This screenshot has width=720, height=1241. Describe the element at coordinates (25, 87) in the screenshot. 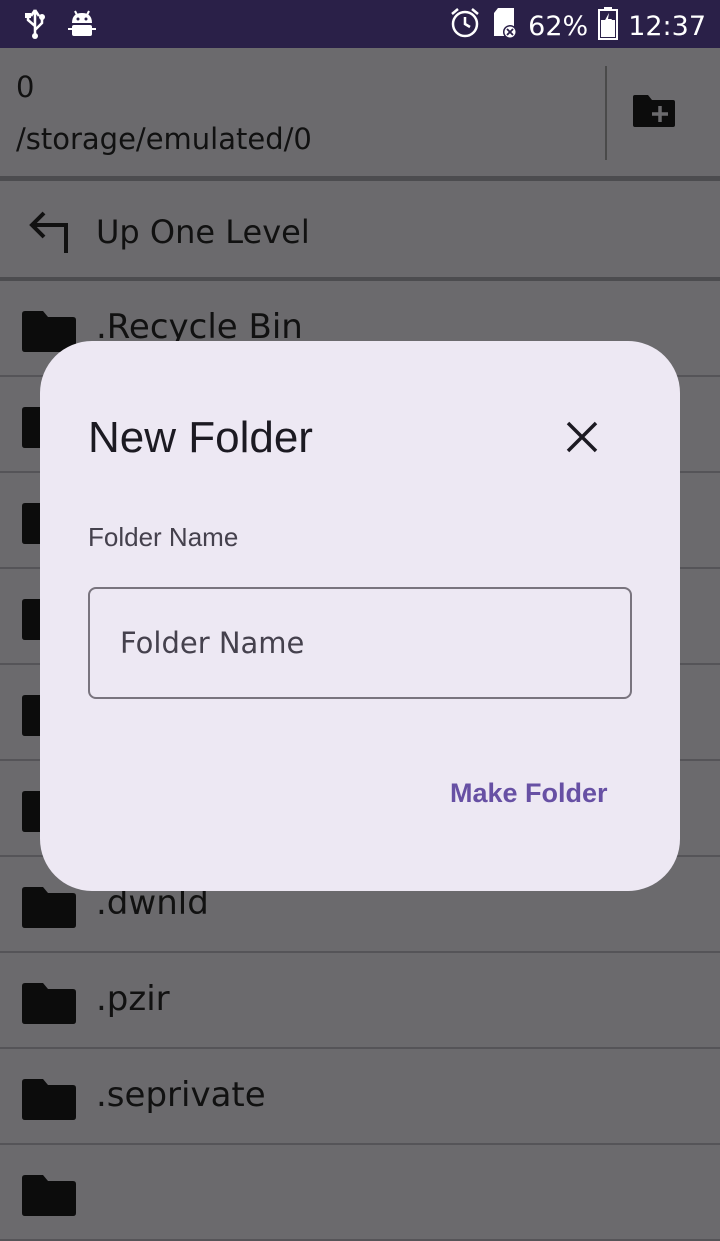

I see `current-folder-name: 0` at that location.